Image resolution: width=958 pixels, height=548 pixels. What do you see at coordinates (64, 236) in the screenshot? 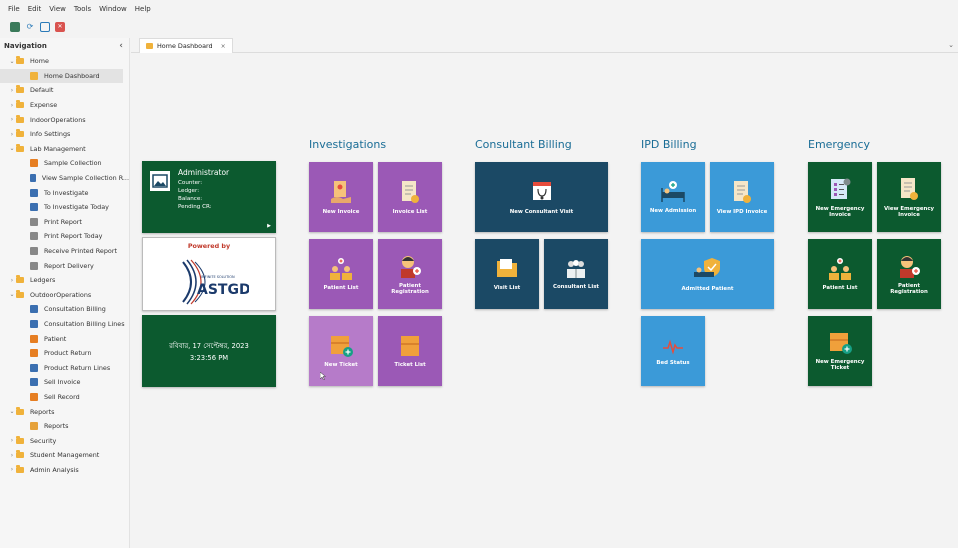
I see `nav-item-print-report-today: Print Report Today` at bounding box center [64, 236].